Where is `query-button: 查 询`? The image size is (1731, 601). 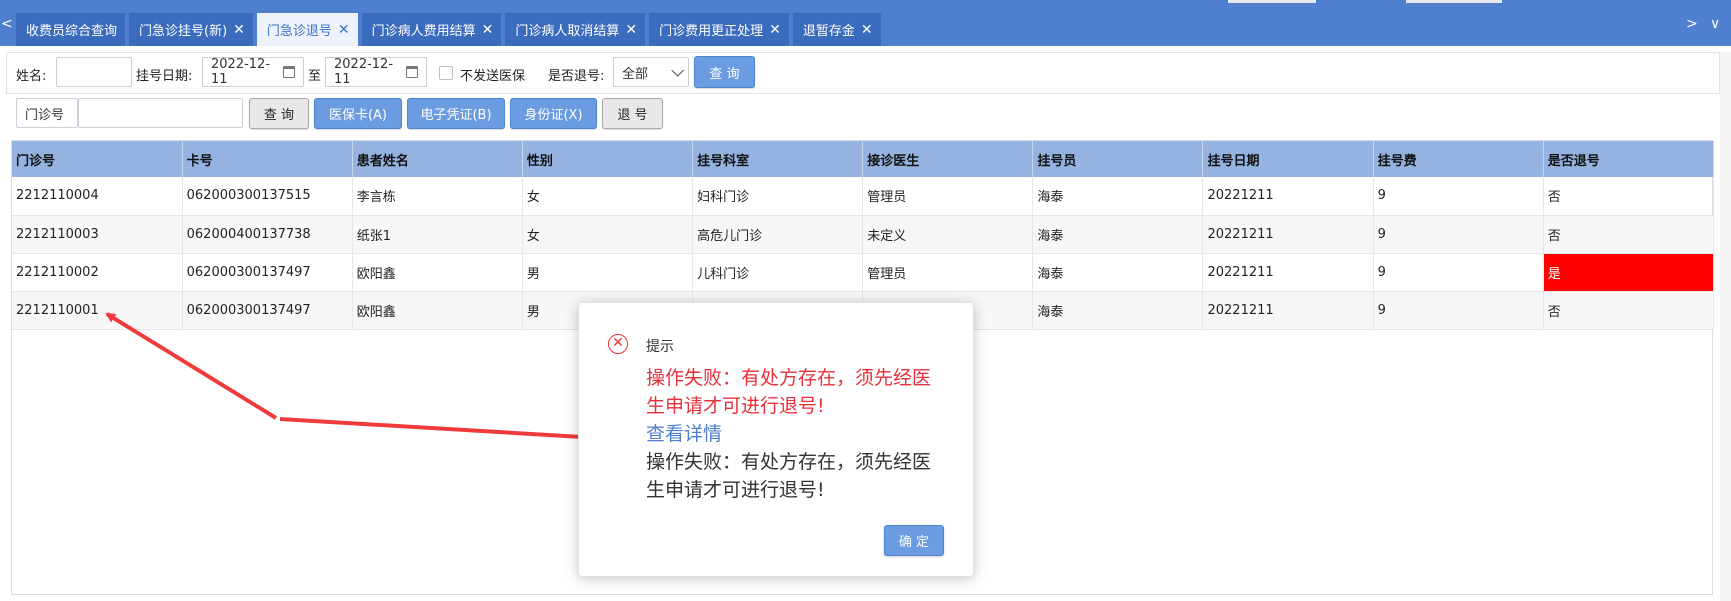 query-button: 查 询 is located at coordinates (724, 72).